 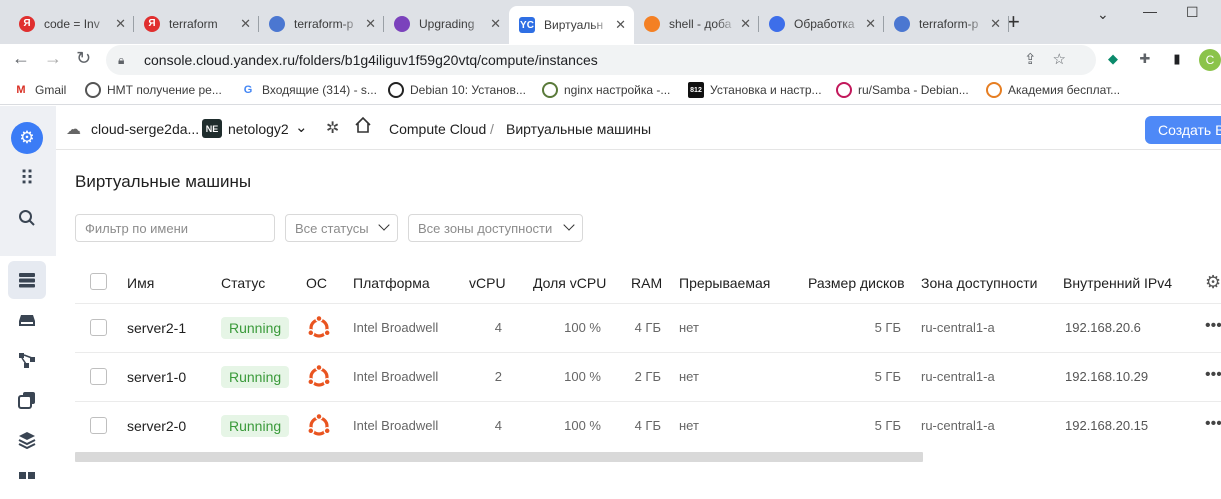 What do you see at coordinates (887, 425) in the screenshot?
I see `disk-cell: 5 ГБ` at bounding box center [887, 425].